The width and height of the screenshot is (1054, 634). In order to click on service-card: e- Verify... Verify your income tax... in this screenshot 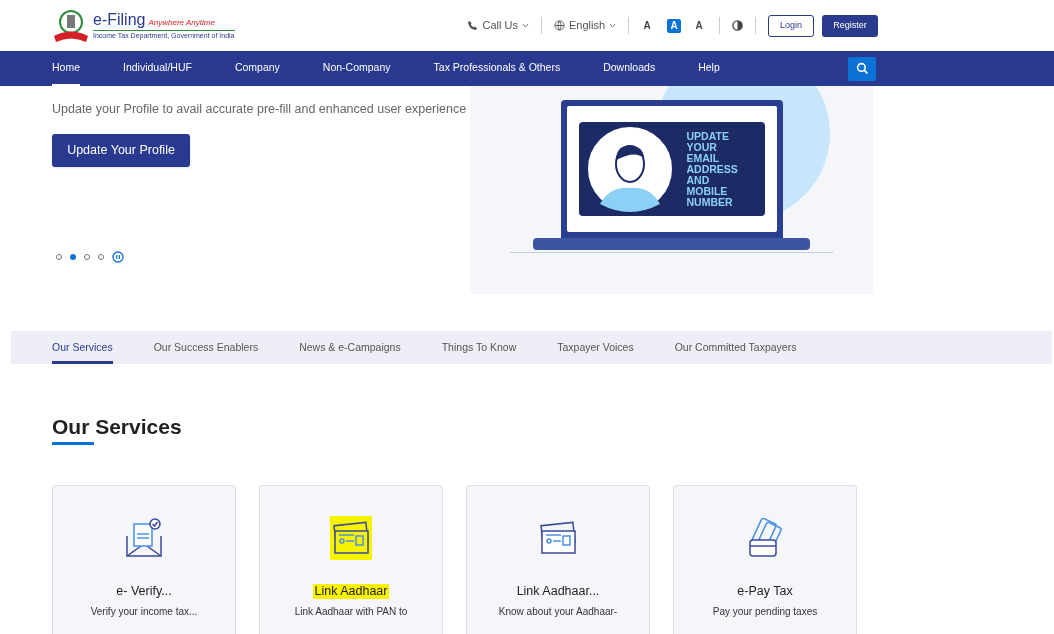, I will do `click(144, 559)`.